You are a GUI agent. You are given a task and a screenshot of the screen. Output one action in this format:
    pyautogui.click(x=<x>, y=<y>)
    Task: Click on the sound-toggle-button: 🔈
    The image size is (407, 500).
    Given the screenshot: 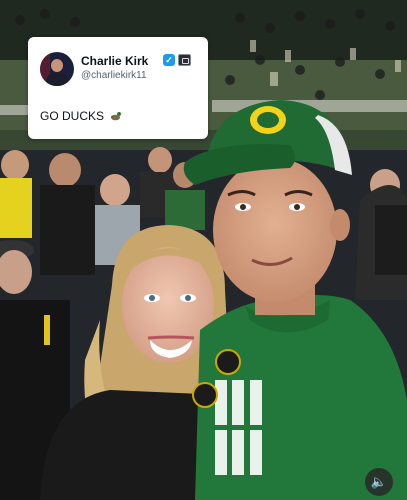 What is the action you would take?
    pyautogui.click(x=379, y=482)
    